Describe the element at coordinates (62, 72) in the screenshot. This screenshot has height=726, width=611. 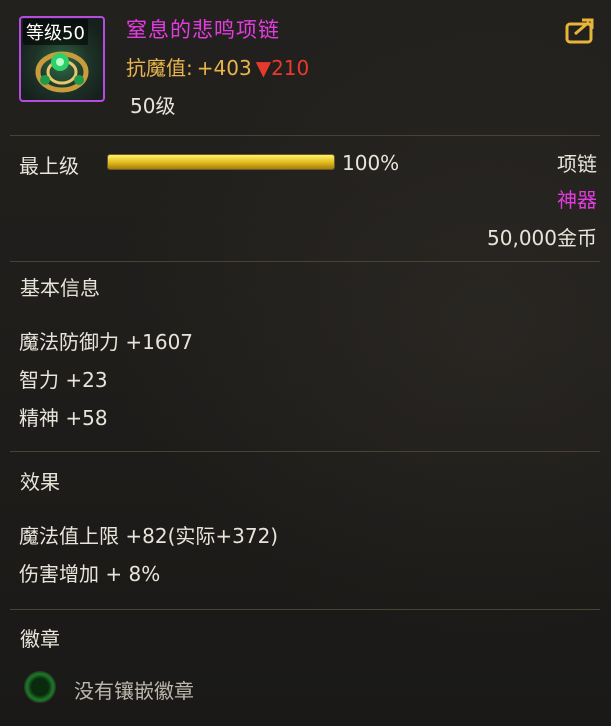
I see `necklace-icon` at that location.